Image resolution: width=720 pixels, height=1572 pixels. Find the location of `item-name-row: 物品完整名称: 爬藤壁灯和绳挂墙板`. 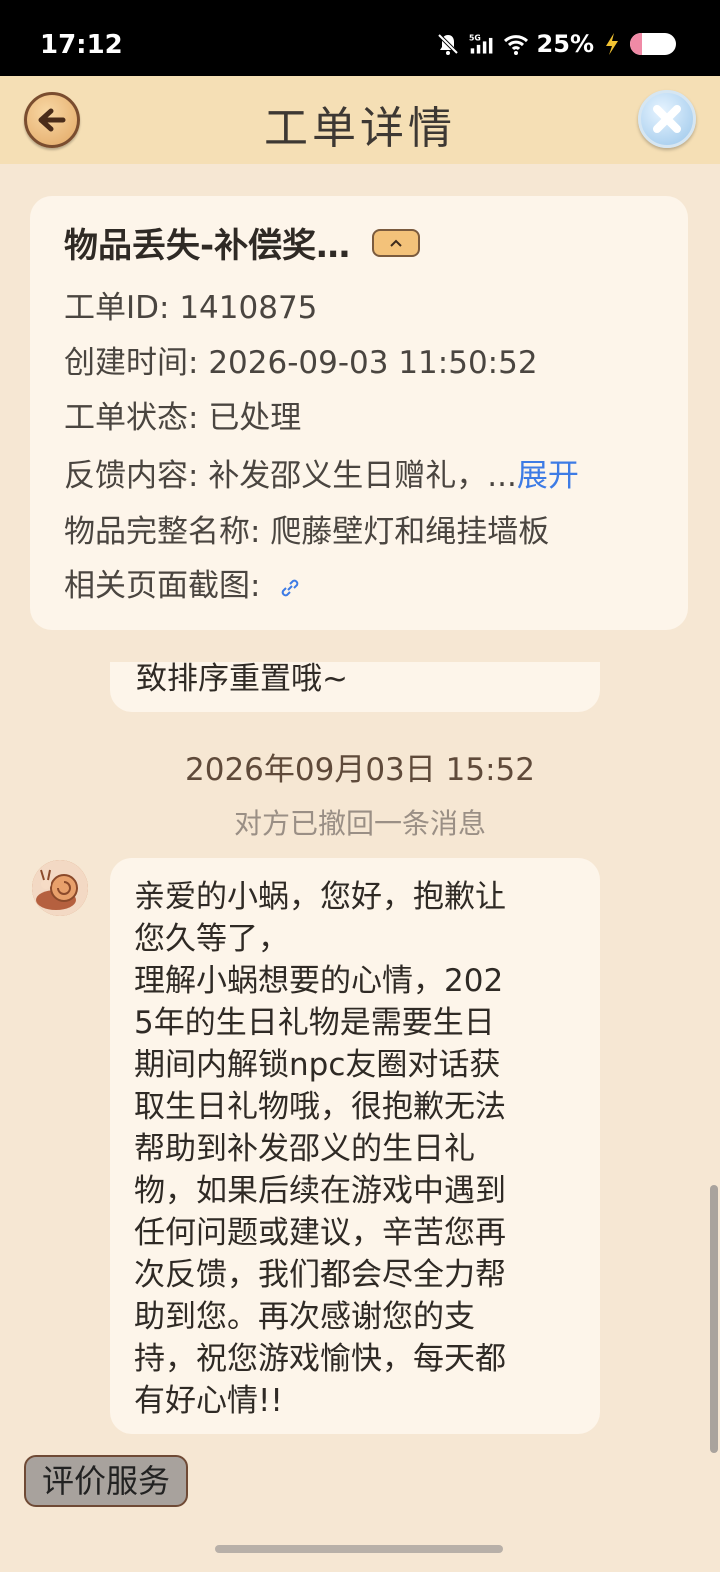

item-name-row: 物品完整名称: 爬藤壁灯和绳挂墙板 is located at coordinates (306, 528).